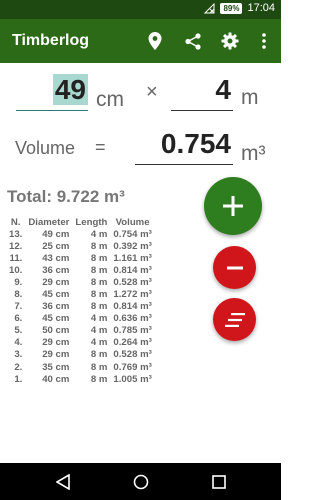  Describe the element at coordinates (202, 91) in the screenshot. I see `length-input: 4` at that location.